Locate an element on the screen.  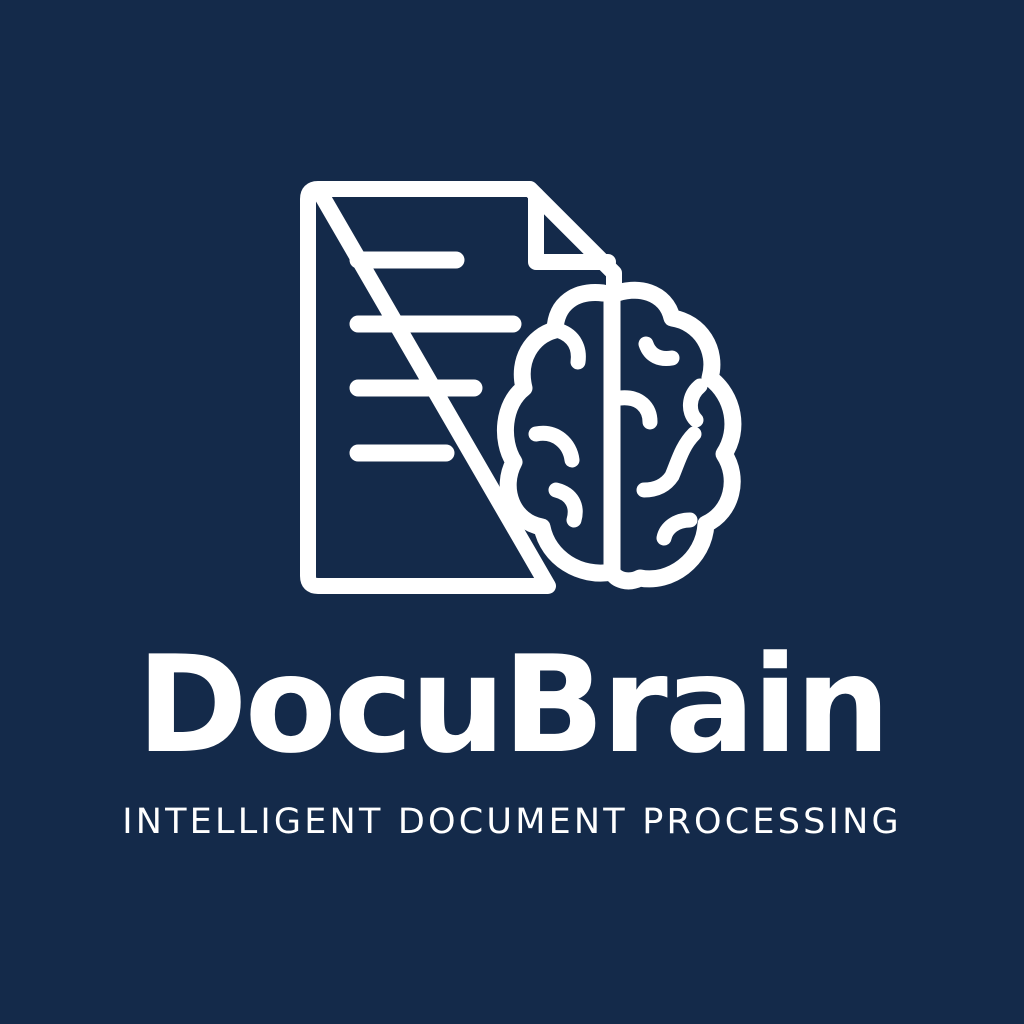
brain-fold-r2 is located at coordinates (635, 410).